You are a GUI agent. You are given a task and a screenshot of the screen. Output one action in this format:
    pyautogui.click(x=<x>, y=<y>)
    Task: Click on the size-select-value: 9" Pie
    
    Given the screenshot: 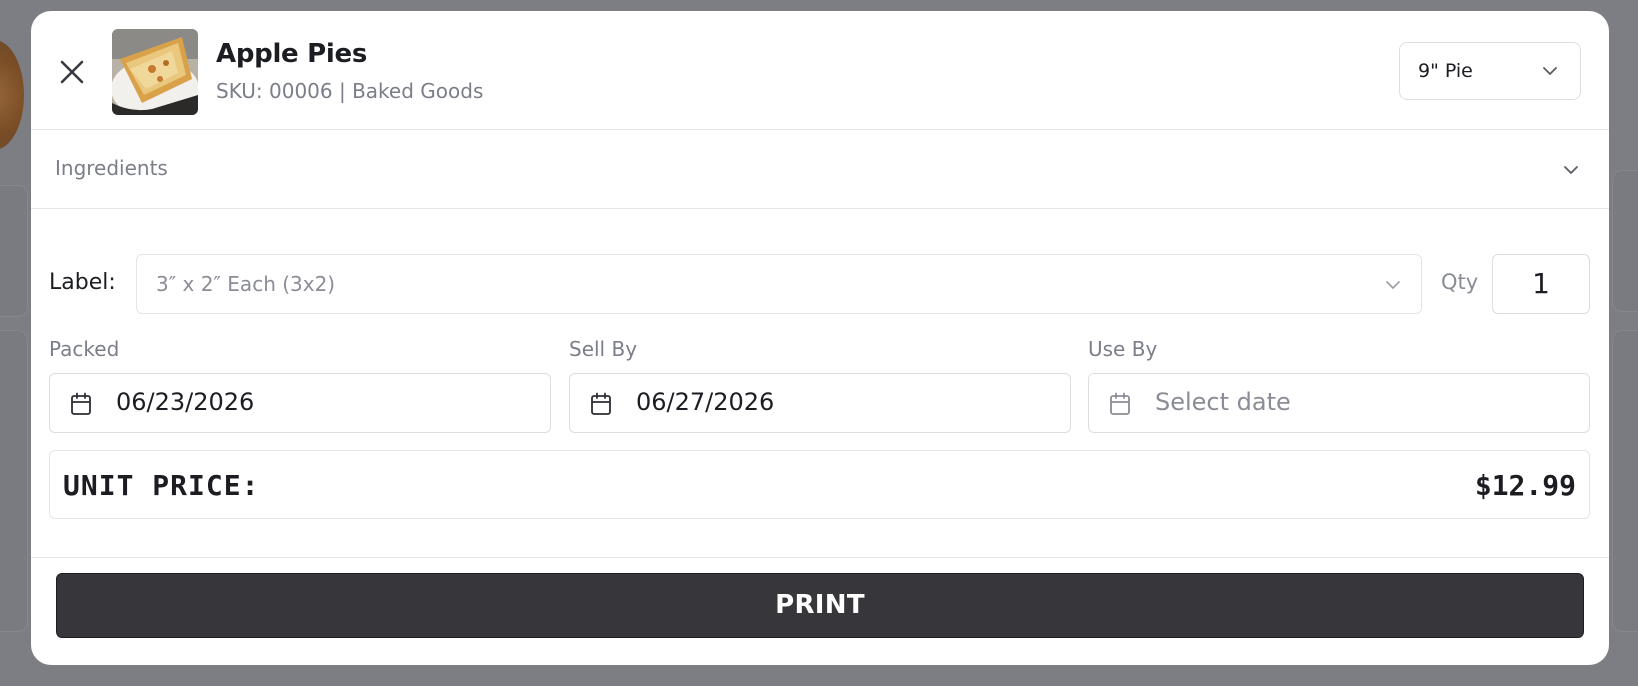 What is the action you would take?
    pyautogui.click(x=1445, y=71)
    